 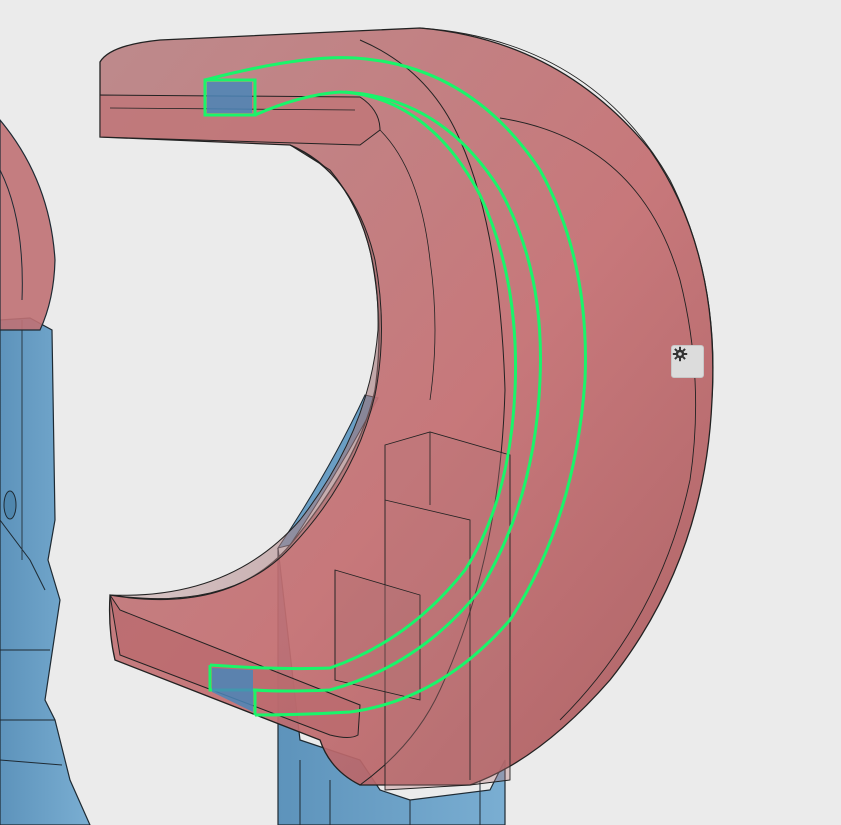 What do you see at coordinates (28, 225) in the screenshot?
I see `left-red-part` at bounding box center [28, 225].